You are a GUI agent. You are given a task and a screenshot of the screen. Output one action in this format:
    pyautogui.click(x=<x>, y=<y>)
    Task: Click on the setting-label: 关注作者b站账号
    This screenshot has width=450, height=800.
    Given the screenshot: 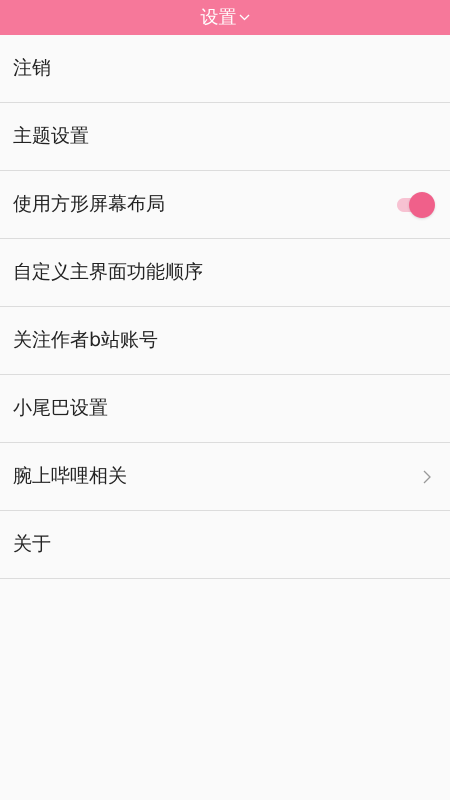 What is the action you would take?
    pyautogui.click(x=85, y=340)
    